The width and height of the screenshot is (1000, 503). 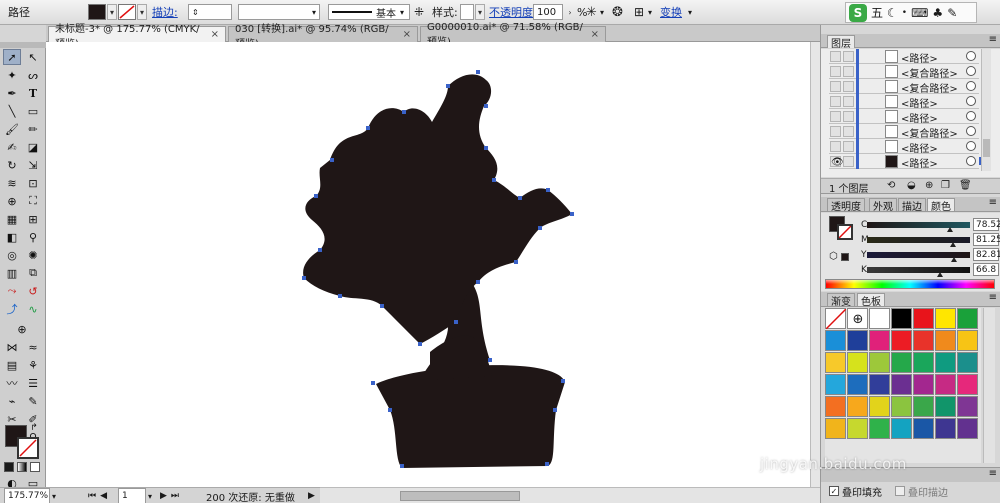 What do you see at coordinates (33, 201) in the screenshot?
I see `live-paint-tool-icon: ⛶` at bounding box center [33, 201].